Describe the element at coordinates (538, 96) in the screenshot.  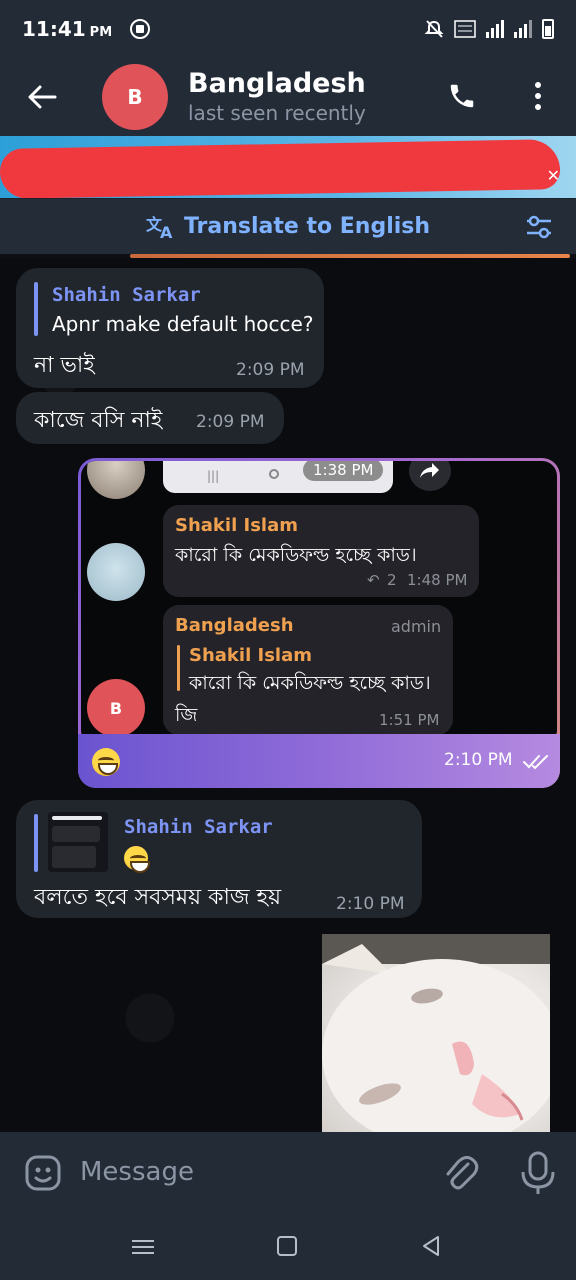
I see `more-menu-button` at that location.